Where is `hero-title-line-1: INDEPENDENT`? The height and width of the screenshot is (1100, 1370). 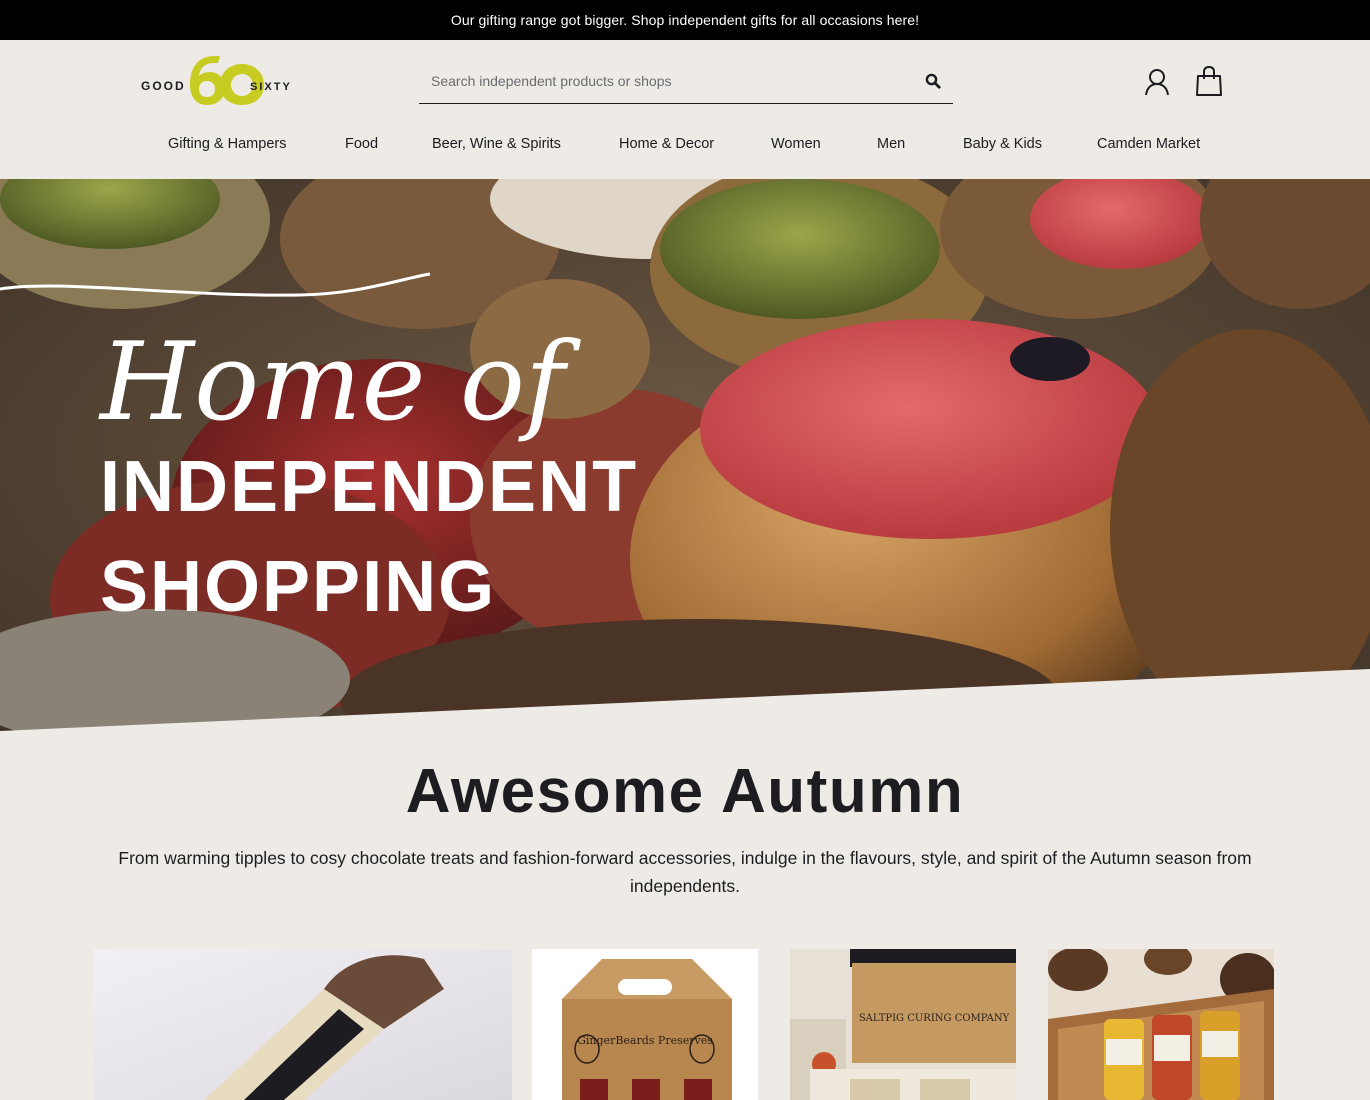
hero-title-line-1: INDEPENDENT is located at coordinates (369, 487).